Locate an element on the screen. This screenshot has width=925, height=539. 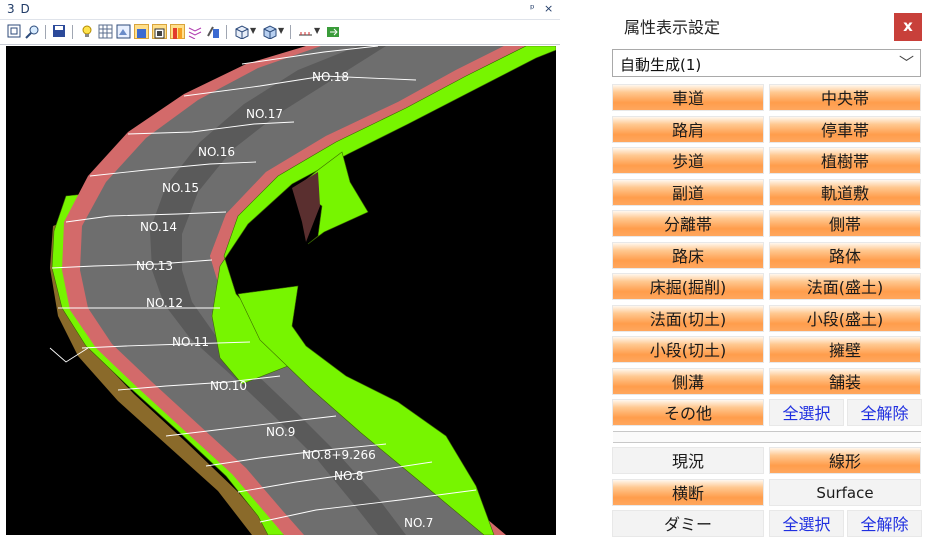
attribute-icon is located at coordinates (177, 31).